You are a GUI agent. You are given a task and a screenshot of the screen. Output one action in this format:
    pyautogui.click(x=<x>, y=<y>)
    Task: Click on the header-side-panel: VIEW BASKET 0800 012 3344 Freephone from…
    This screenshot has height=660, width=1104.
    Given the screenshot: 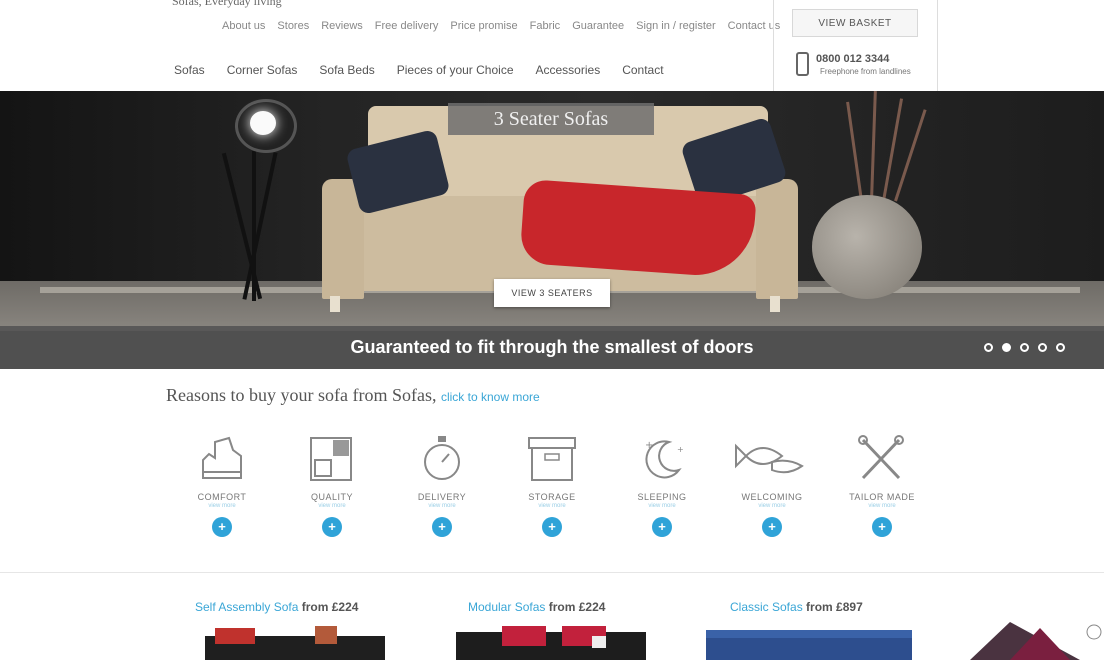 What is the action you would take?
    pyautogui.click(x=855, y=45)
    